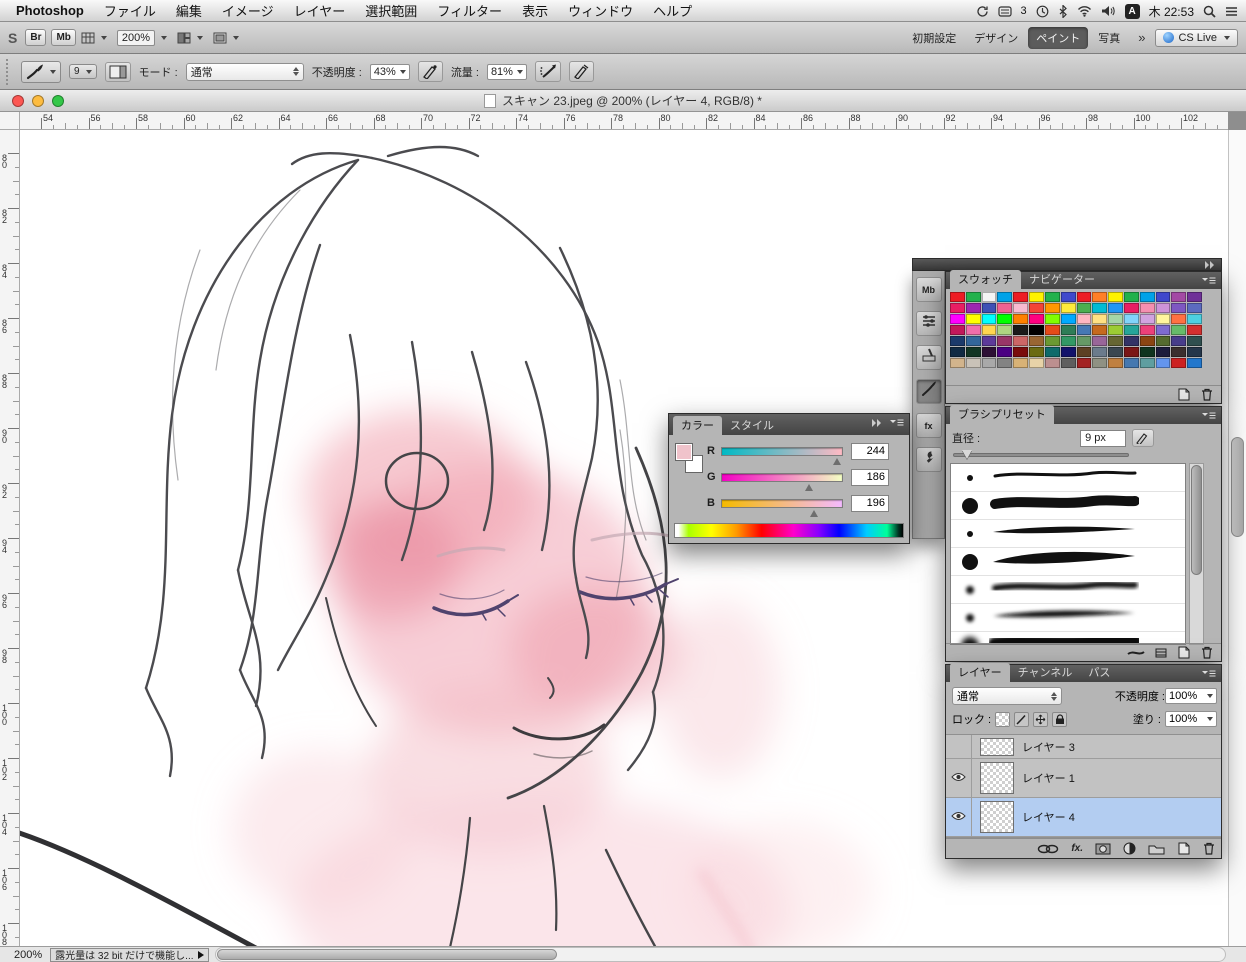 This screenshot has height=962, width=1246. Describe the element at coordinates (320, 10) in the screenshot. I see `menu-item: レイヤー` at that location.